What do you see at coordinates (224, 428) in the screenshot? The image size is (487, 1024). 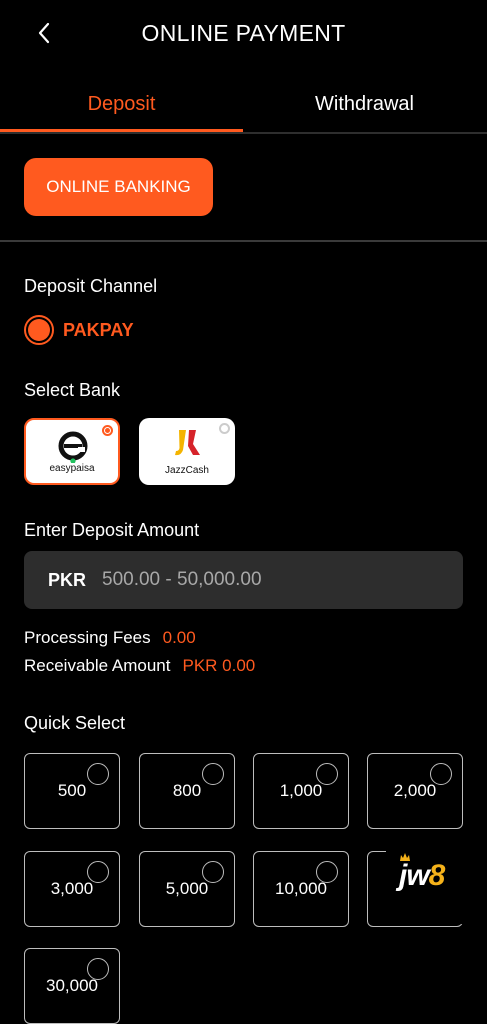 I see `bank-unselected-icon` at bounding box center [224, 428].